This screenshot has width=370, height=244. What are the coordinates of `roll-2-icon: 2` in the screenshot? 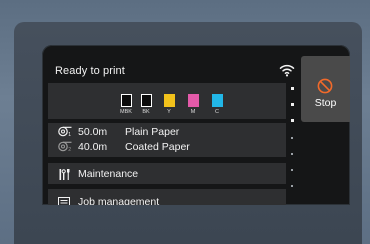 It's located at (65, 146).